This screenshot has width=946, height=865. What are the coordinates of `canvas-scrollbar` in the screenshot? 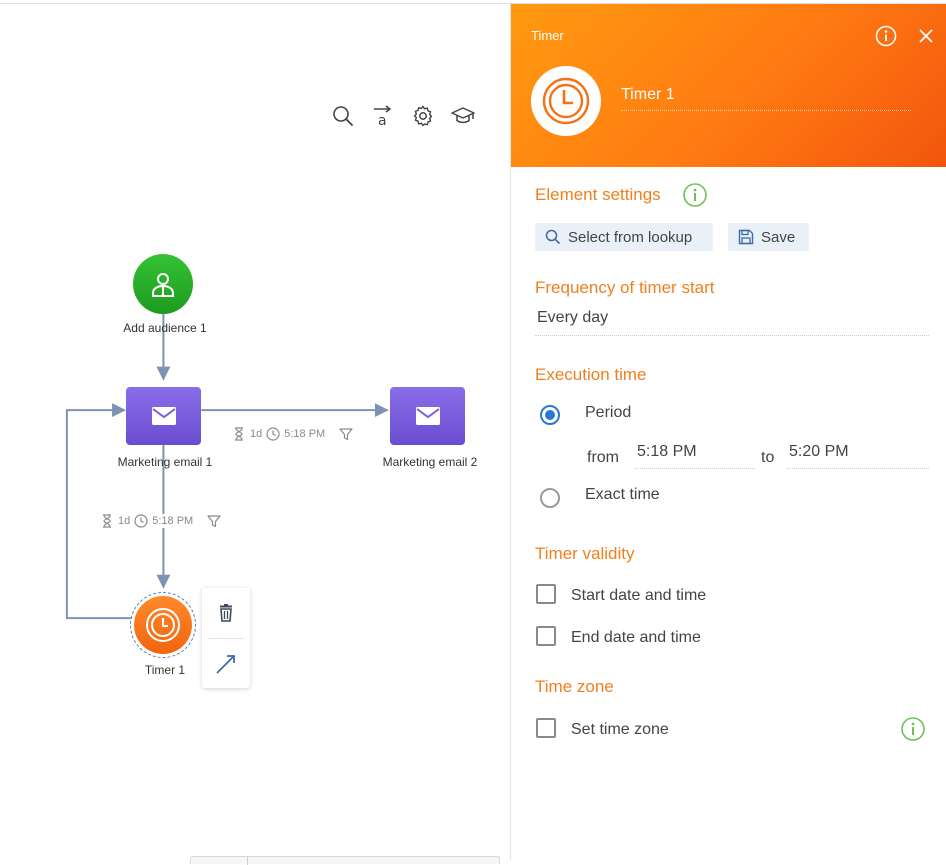 It's located at (345, 860).